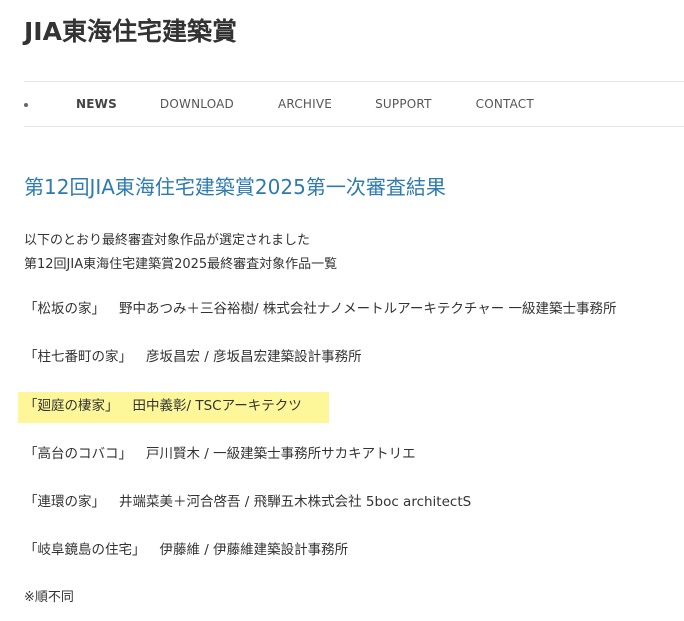  Describe the element at coordinates (295, 502) in the screenshot. I see `entry-credit: 井端菜美＋河合啓吾 / 飛騨五木株式会社 5boc architectS` at that location.